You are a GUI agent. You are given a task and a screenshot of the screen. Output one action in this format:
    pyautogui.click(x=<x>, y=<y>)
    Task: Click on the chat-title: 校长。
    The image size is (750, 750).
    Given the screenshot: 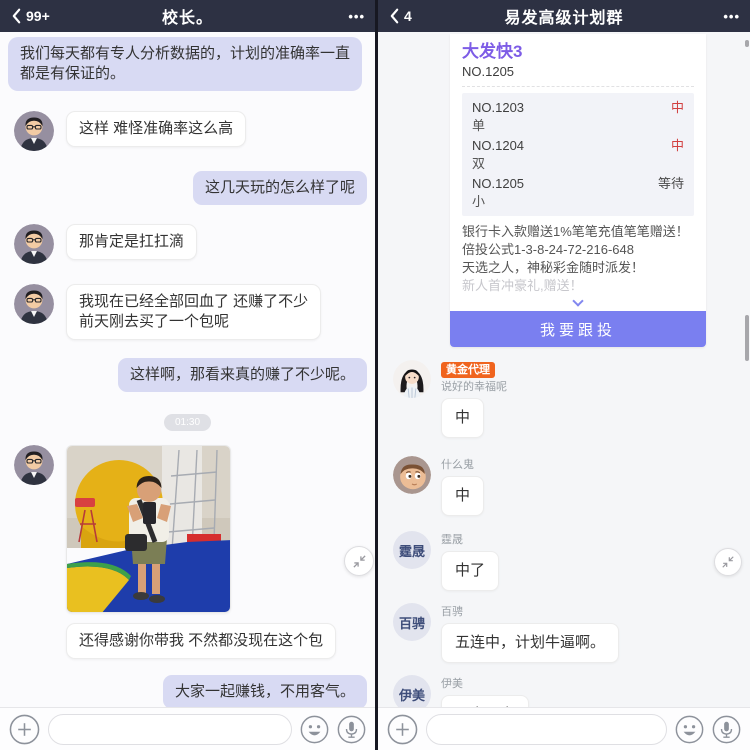 What is the action you would take?
    pyautogui.click(x=187, y=18)
    